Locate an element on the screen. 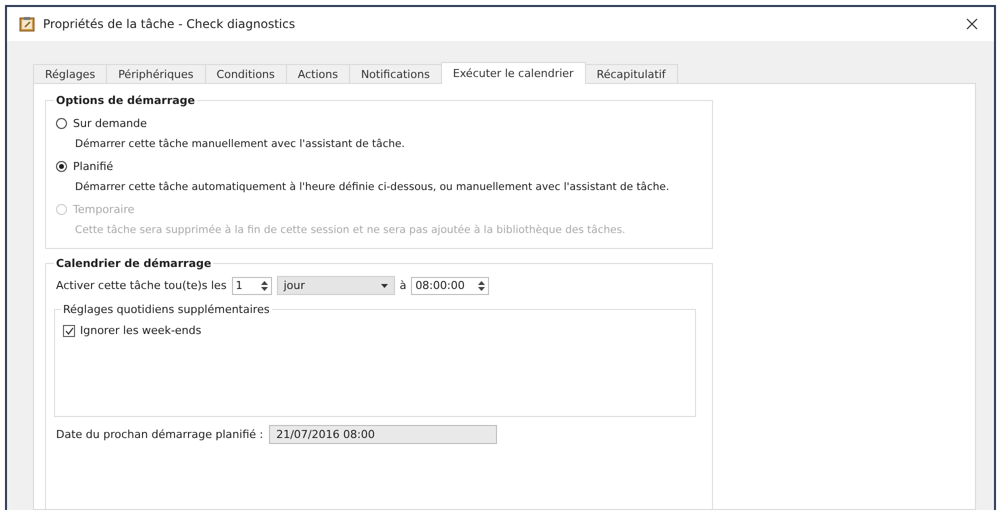 The width and height of the screenshot is (998, 515). option-description: Cette tâche sera supprimée à la fin de cette session et ne sera pas ajoutée à la bibliothèque des tâches. is located at coordinates (350, 230).